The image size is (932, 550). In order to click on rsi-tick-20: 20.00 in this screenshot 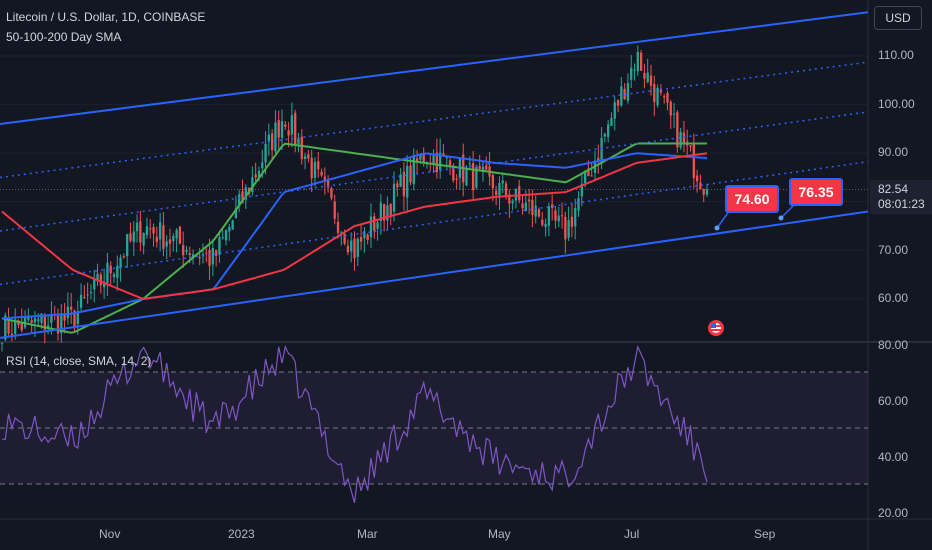, I will do `click(893, 513)`.